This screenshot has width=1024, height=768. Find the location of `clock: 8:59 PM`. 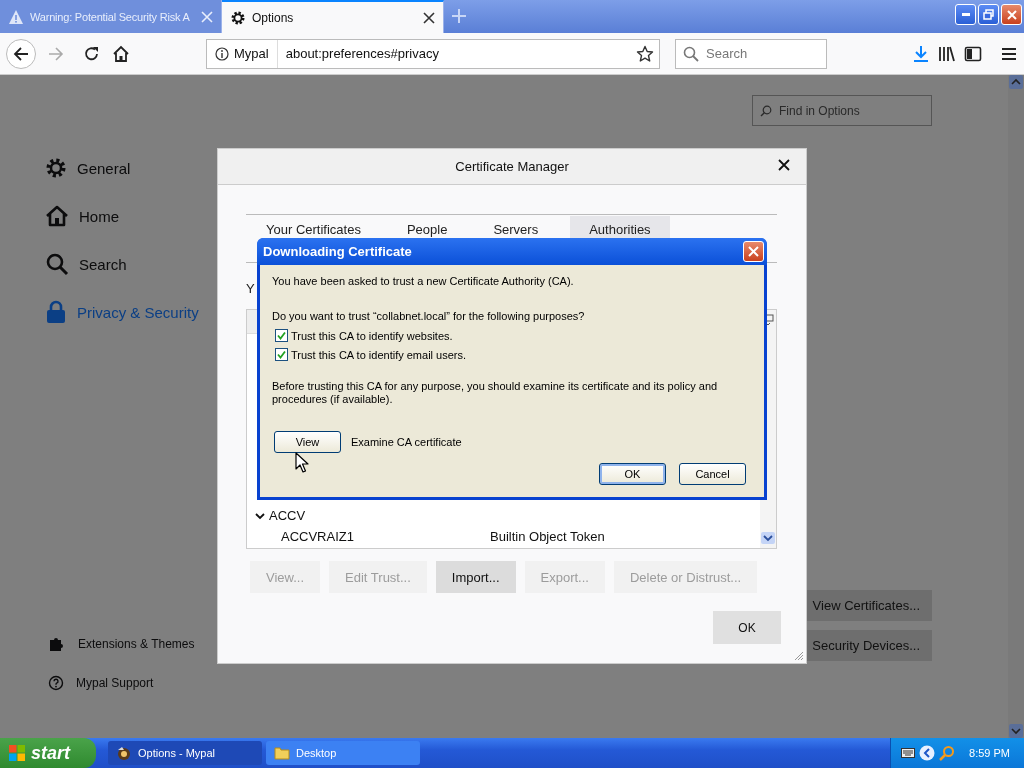

clock: 8:59 PM is located at coordinates (989, 753).